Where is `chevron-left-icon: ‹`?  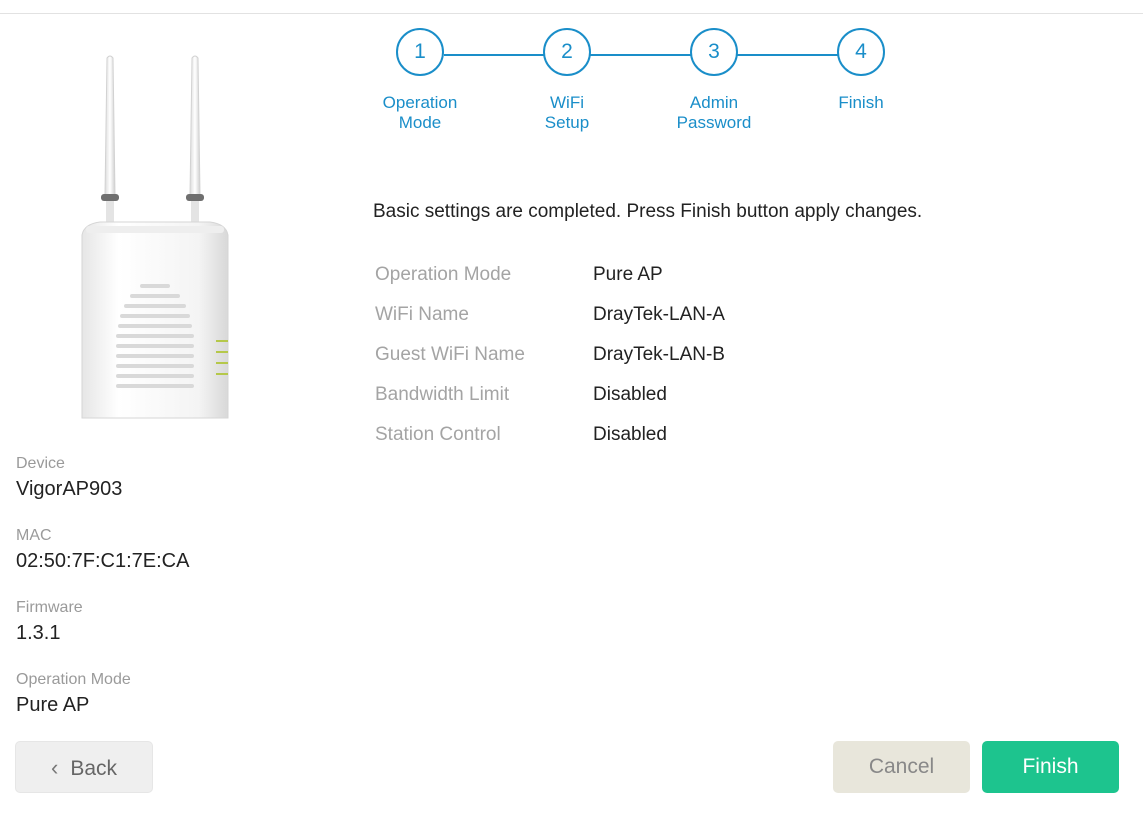
chevron-left-icon: ‹ is located at coordinates (54, 767).